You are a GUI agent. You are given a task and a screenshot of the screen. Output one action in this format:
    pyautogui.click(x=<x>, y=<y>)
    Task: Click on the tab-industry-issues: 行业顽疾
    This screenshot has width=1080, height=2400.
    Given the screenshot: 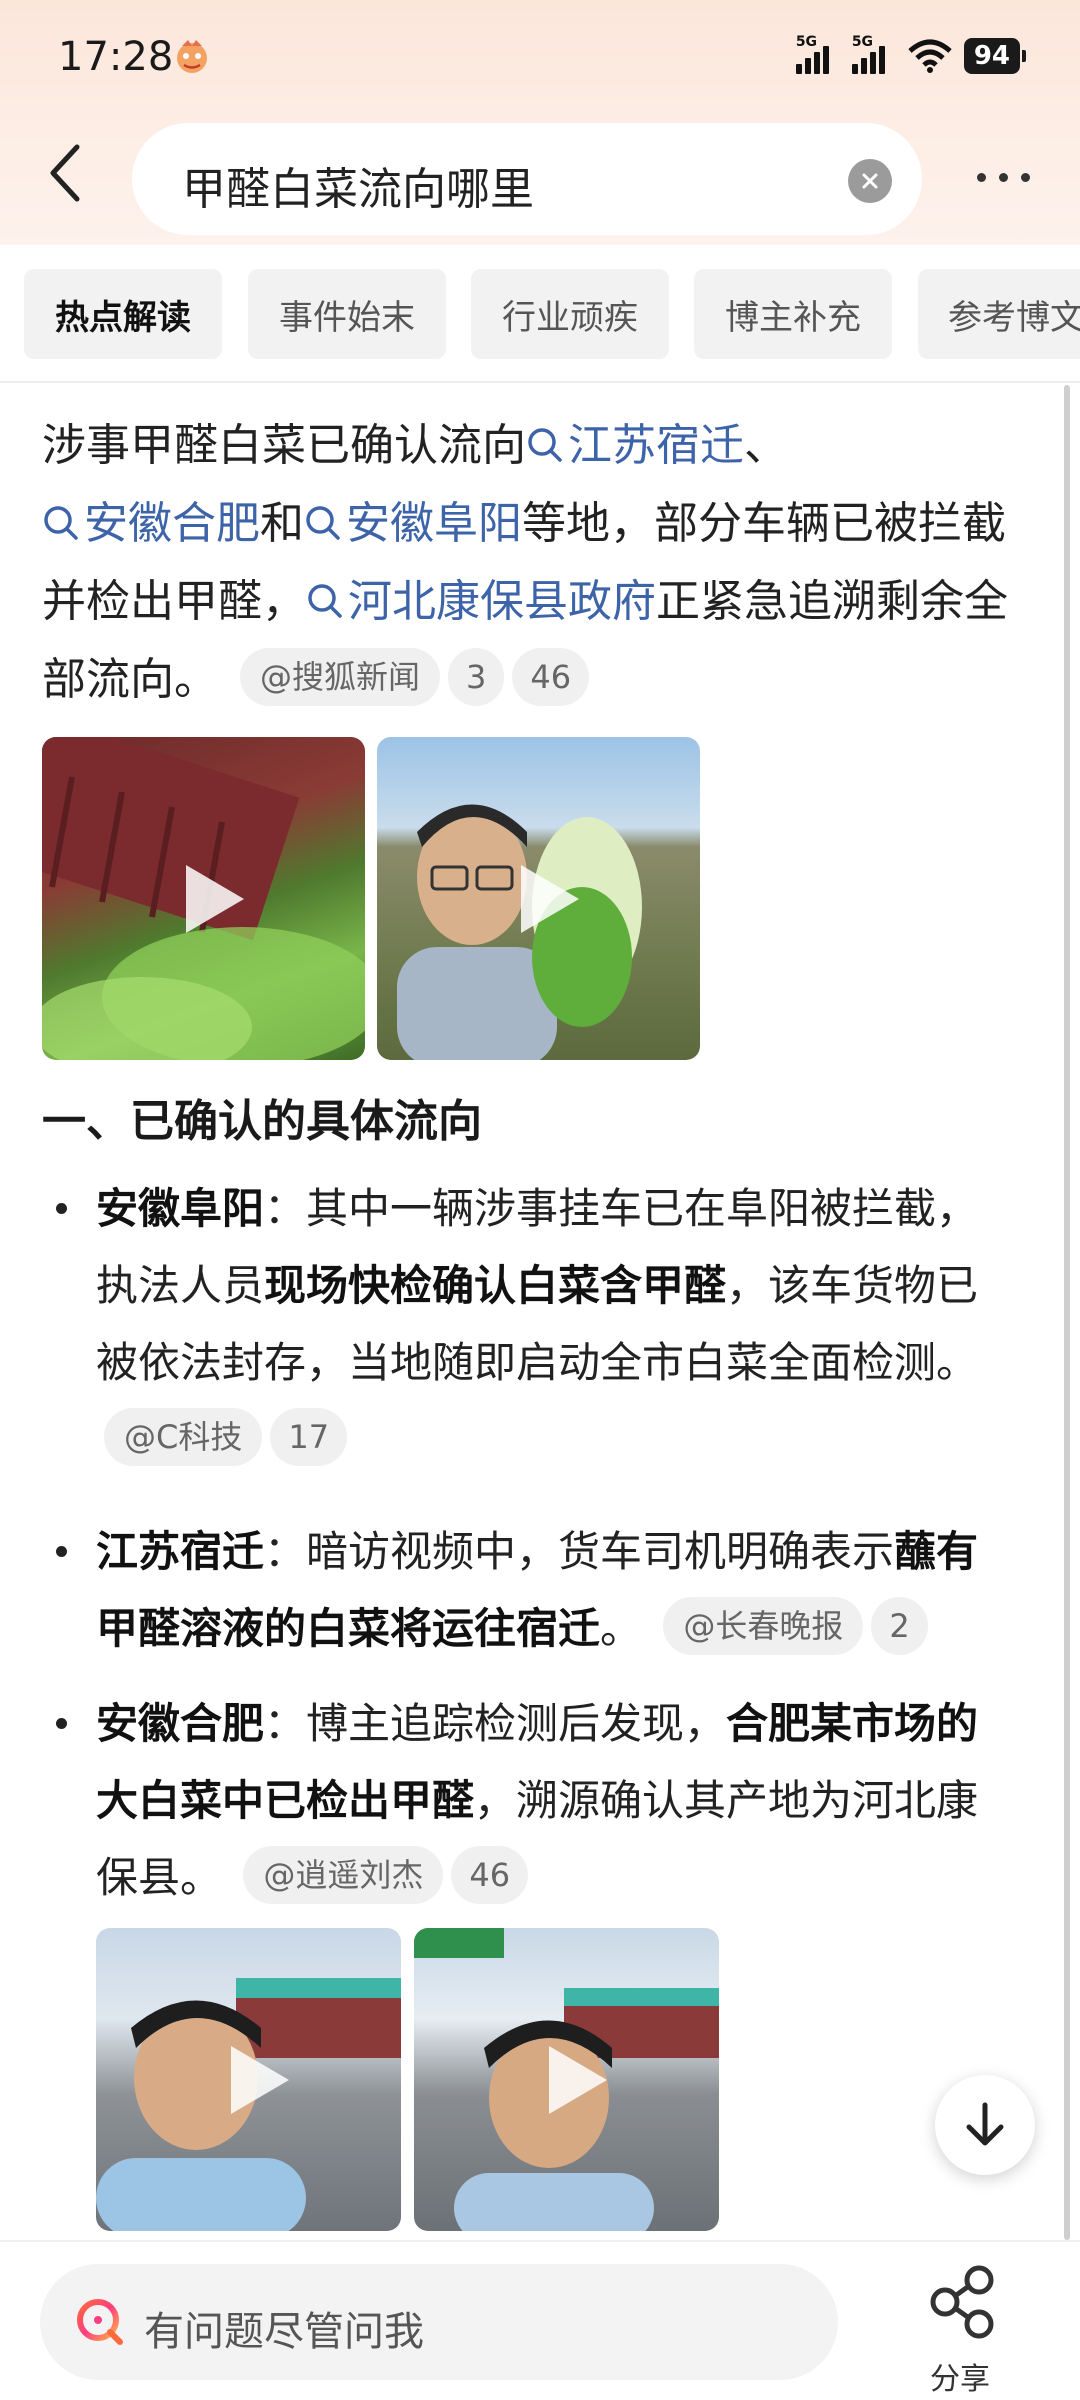 What is the action you would take?
    pyautogui.click(x=570, y=314)
    